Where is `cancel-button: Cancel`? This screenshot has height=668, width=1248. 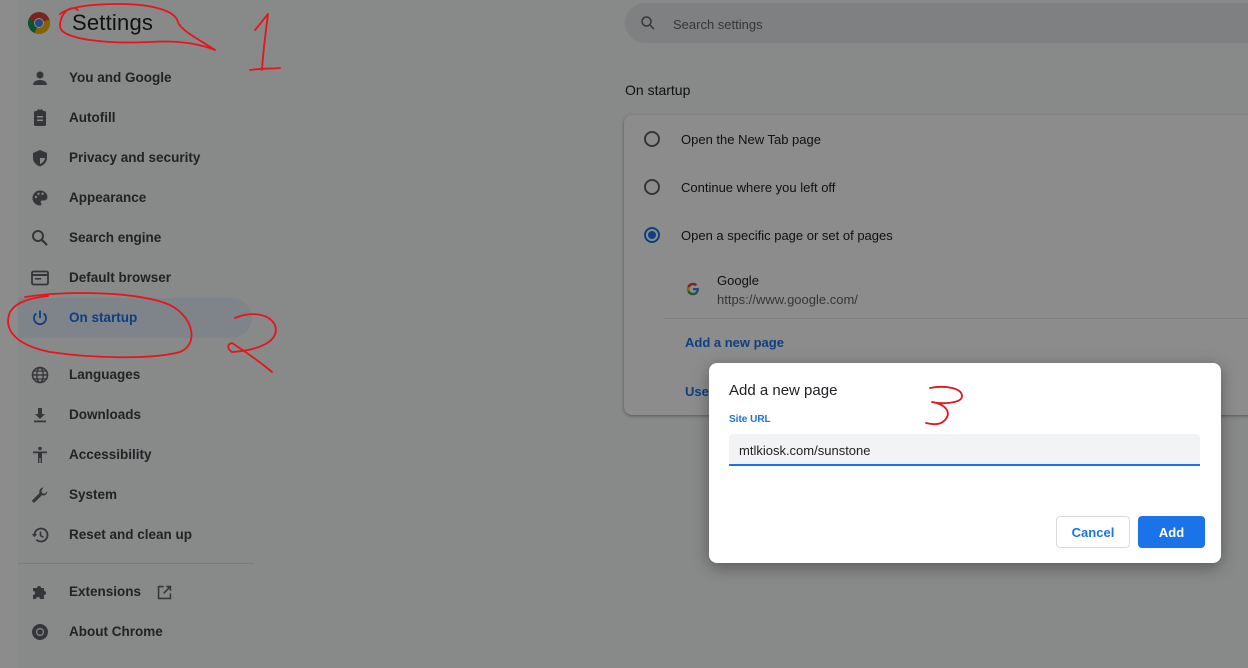 cancel-button: Cancel is located at coordinates (1093, 532).